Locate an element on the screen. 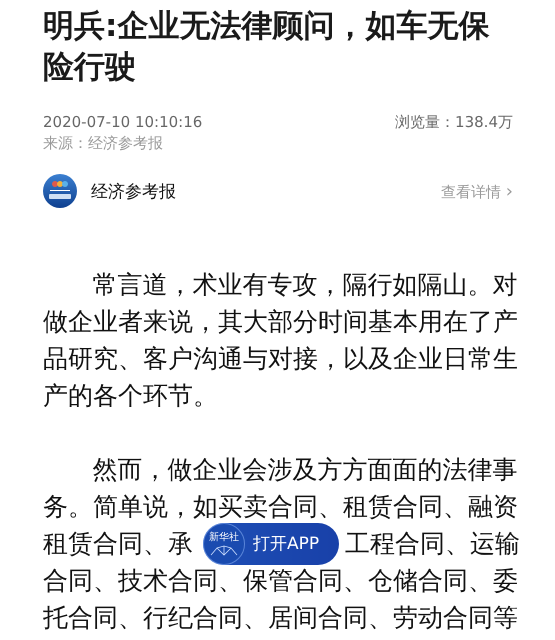  paragraph-line: 然而，做企业会涉及方方面面的法律事 is located at coordinates (305, 470).